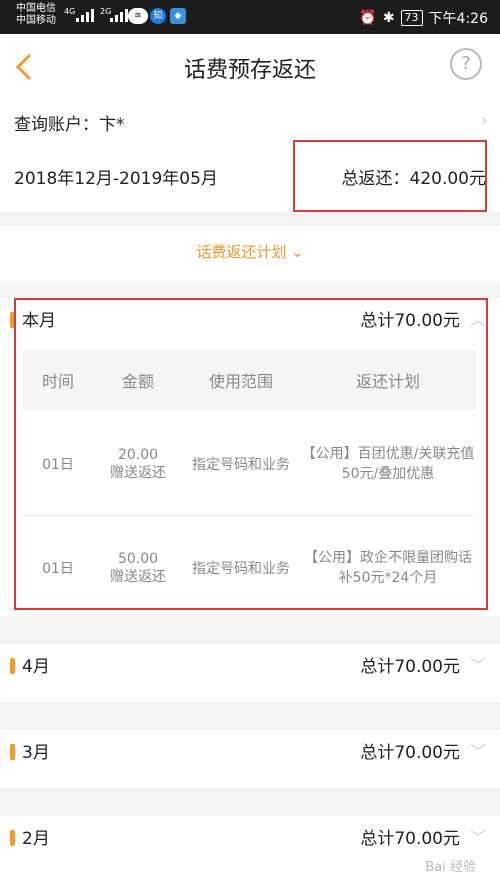 Image resolution: width=500 pixels, height=889 pixels. Describe the element at coordinates (466, 64) in the screenshot. I see `help-icon: ?` at that location.